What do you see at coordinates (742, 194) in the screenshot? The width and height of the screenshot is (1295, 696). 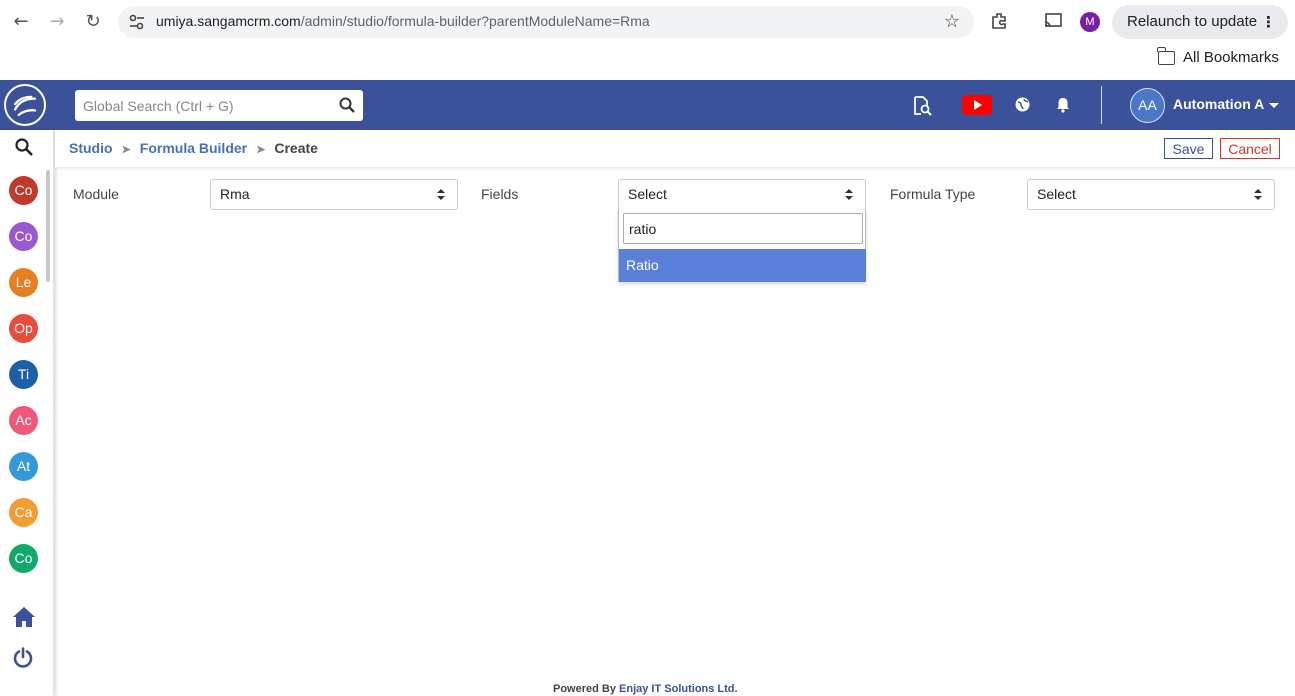 I see `fields-select: Select` at bounding box center [742, 194].